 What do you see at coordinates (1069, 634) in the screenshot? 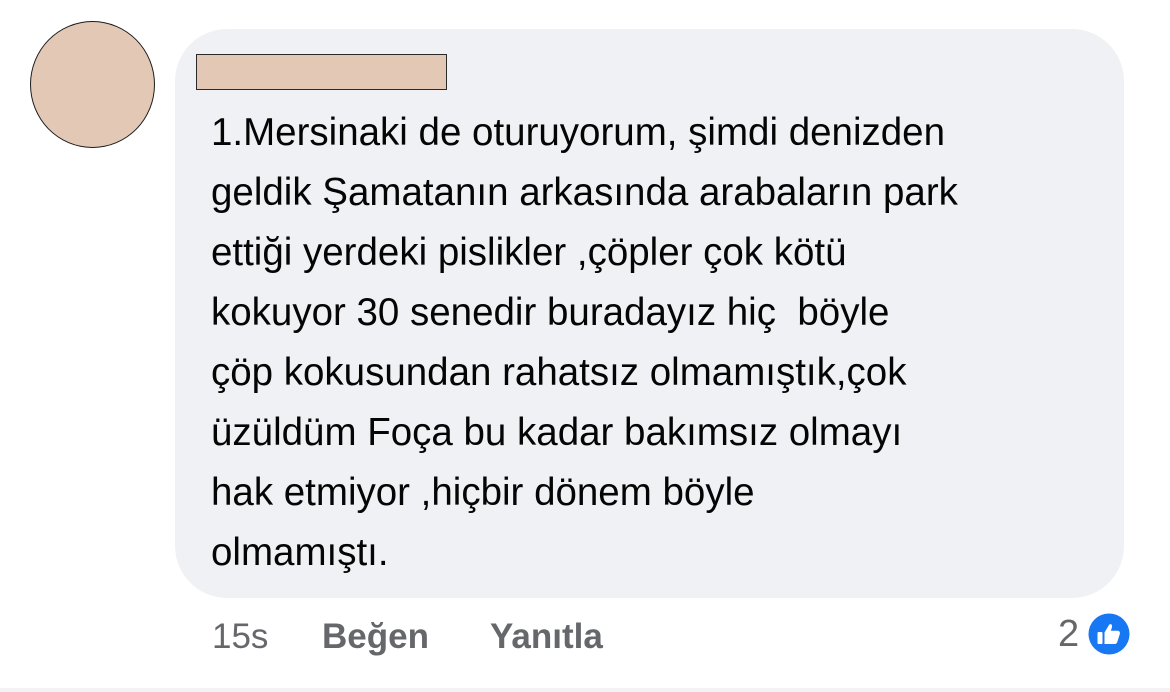
I see `reaction-count: 2` at bounding box center [1069, 634].